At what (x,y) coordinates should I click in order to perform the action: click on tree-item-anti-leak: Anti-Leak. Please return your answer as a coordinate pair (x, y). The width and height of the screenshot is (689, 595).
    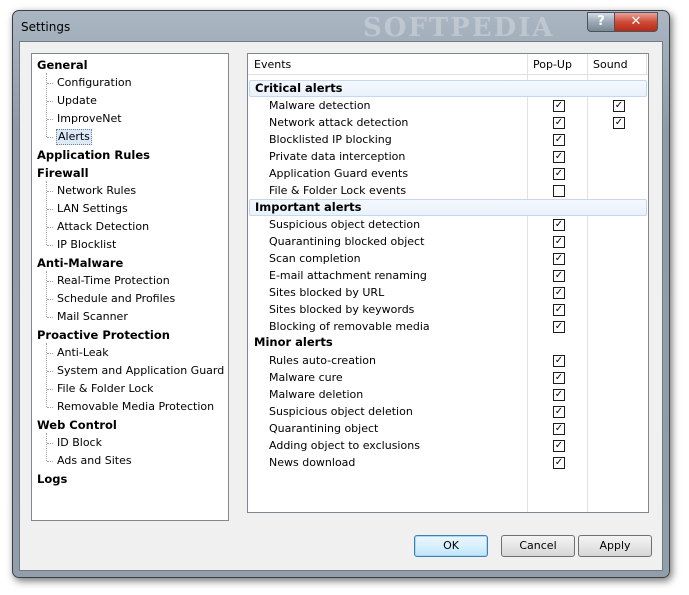
    Looking at the image, I should click on (83, 353).